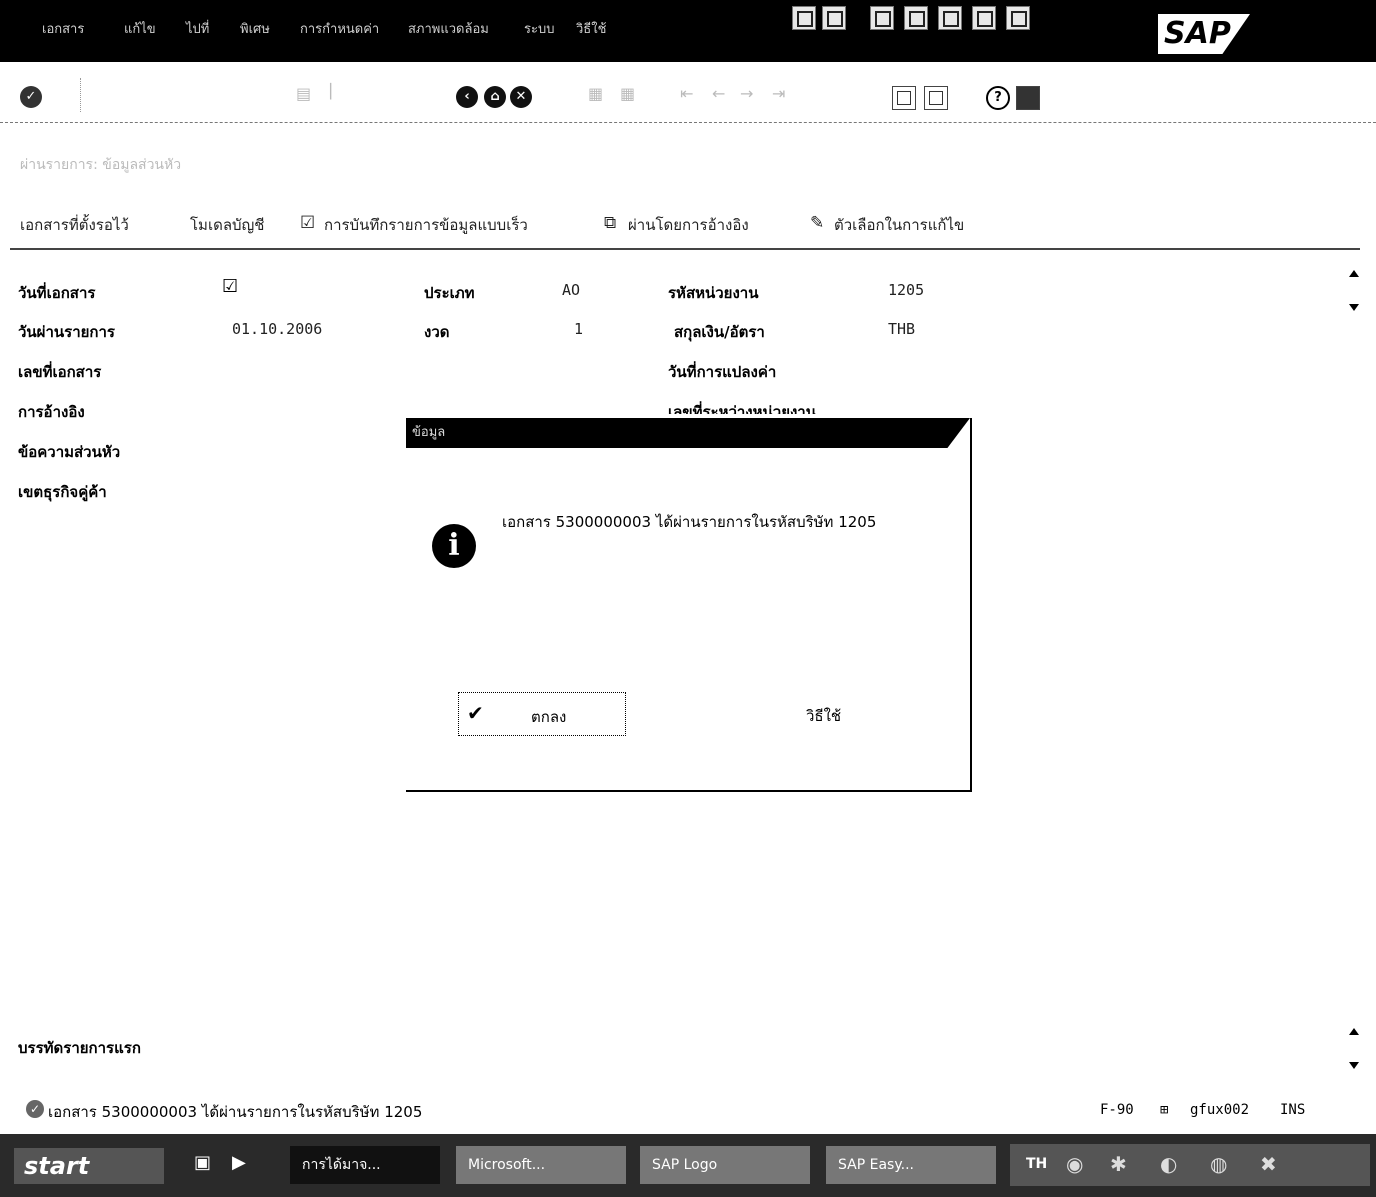  What do you see at coordinates (998, 98) in the screenshot?
I see `help-icon: ?` at bounding box center [998, 98].